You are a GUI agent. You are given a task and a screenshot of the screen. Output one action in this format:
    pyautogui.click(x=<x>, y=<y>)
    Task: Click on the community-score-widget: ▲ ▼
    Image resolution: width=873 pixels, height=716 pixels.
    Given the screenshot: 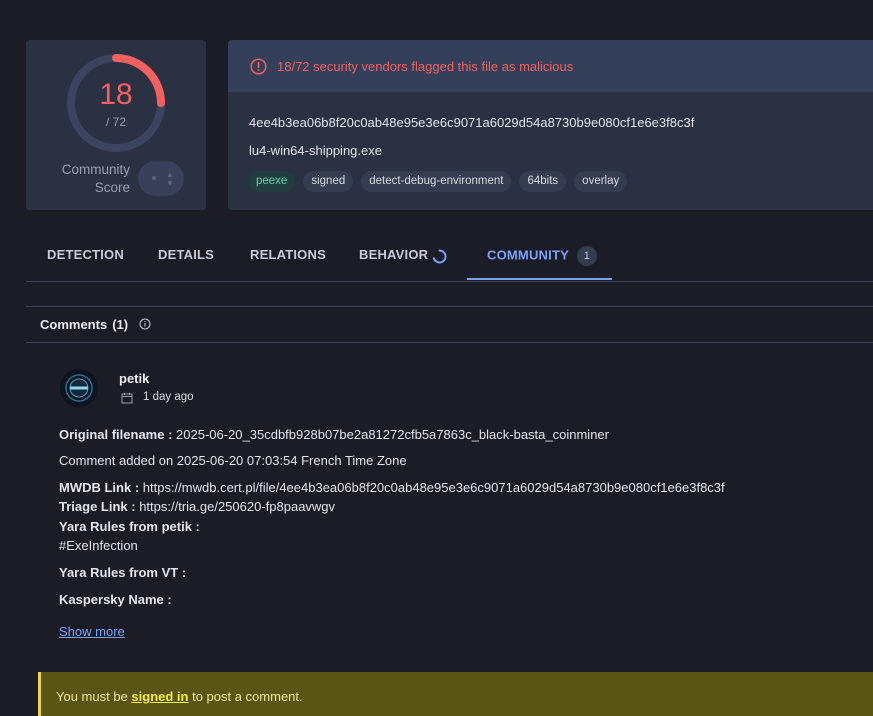 What is the action you would take?
    pyautogui.click(x=161, y=178)
    